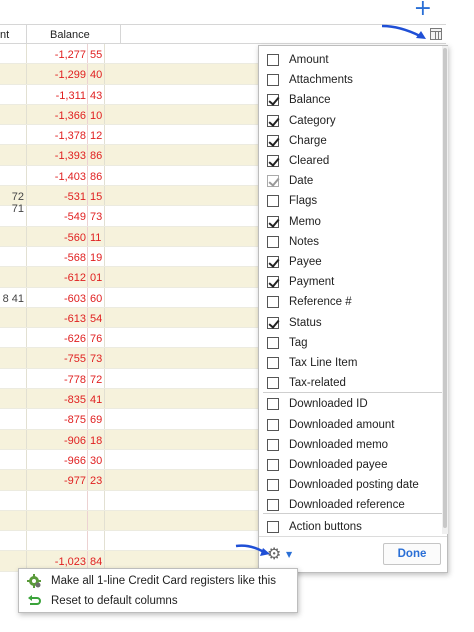  I want to click on column-option-reference: Reference #, so click(350, 302).